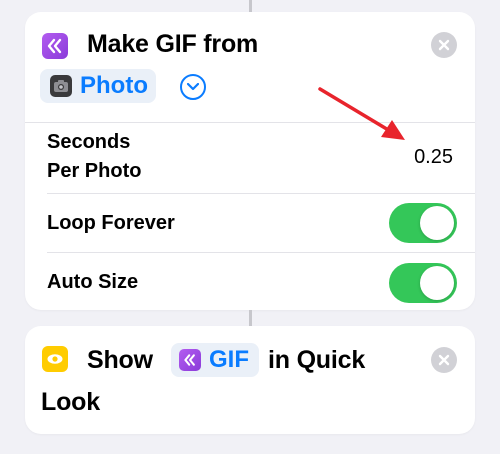  I want to click on photo-input-token: Photo, so click(98, 86).